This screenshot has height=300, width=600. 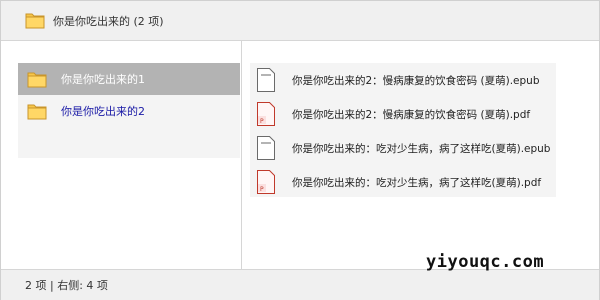 I want to click on folder-item-label: 你是你吃出来的1, so click(x=103, y=79).